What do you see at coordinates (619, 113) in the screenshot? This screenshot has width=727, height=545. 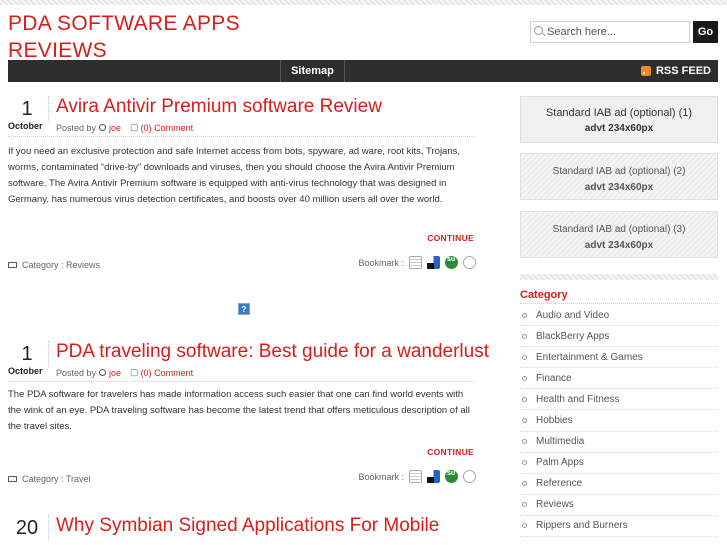 I see `ad-label: Standard IAB ad (optional) (1)` at bounding box center [619, 113].